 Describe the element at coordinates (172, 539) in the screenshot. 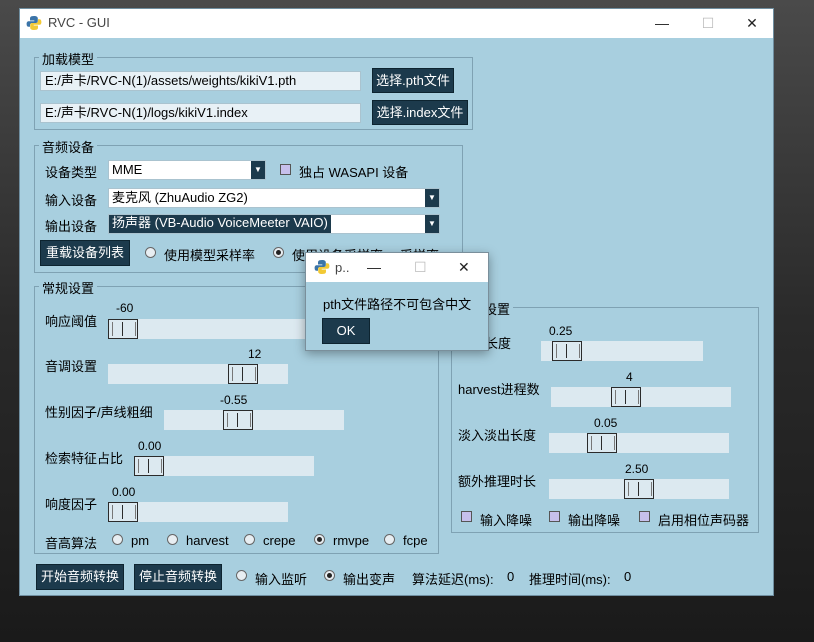

I see `f0-radio-harvest` at that location.